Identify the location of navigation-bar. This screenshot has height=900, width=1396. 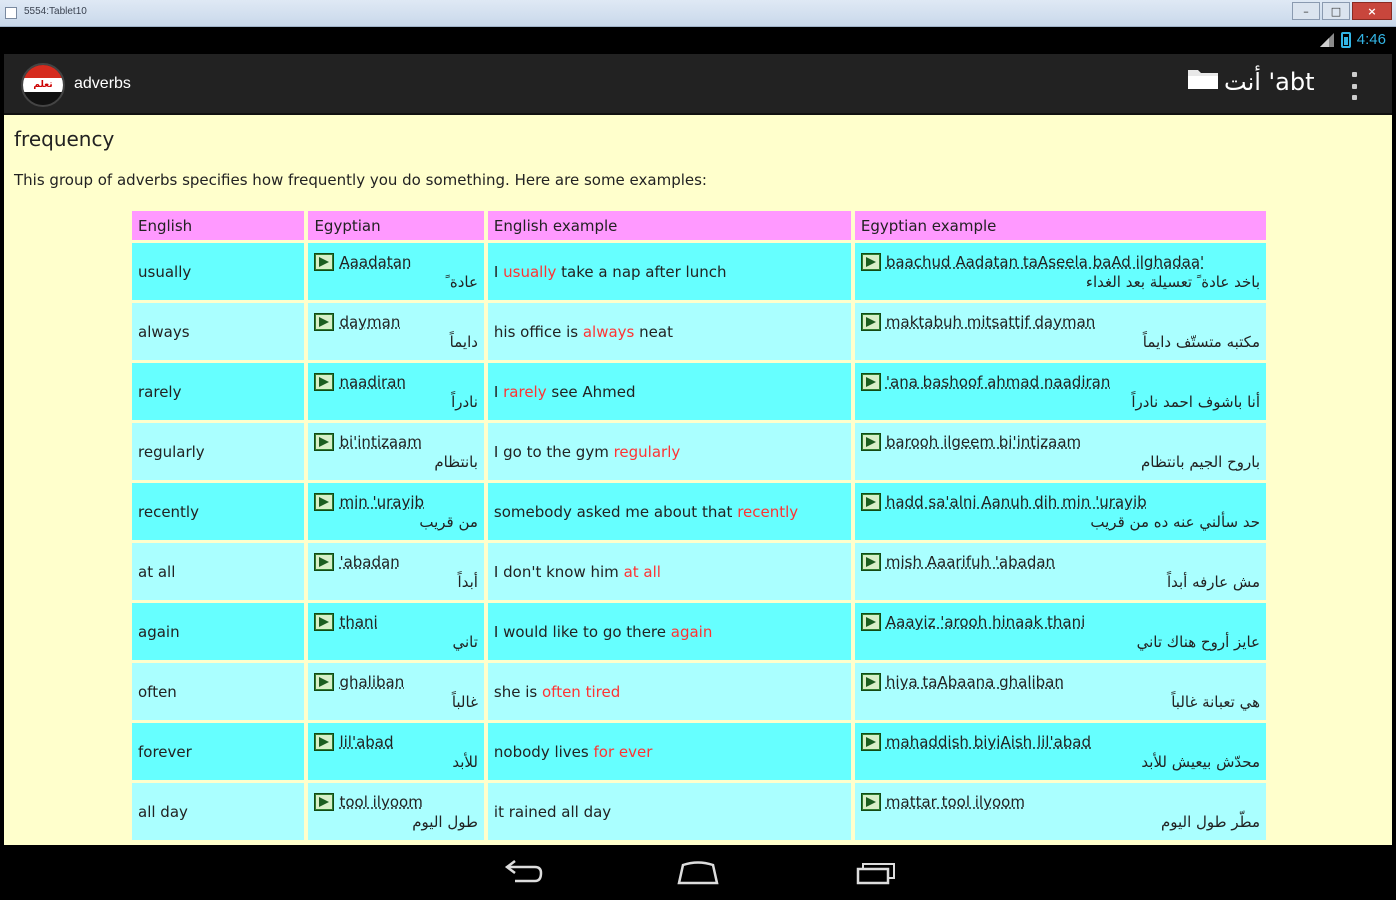
(698, 872).